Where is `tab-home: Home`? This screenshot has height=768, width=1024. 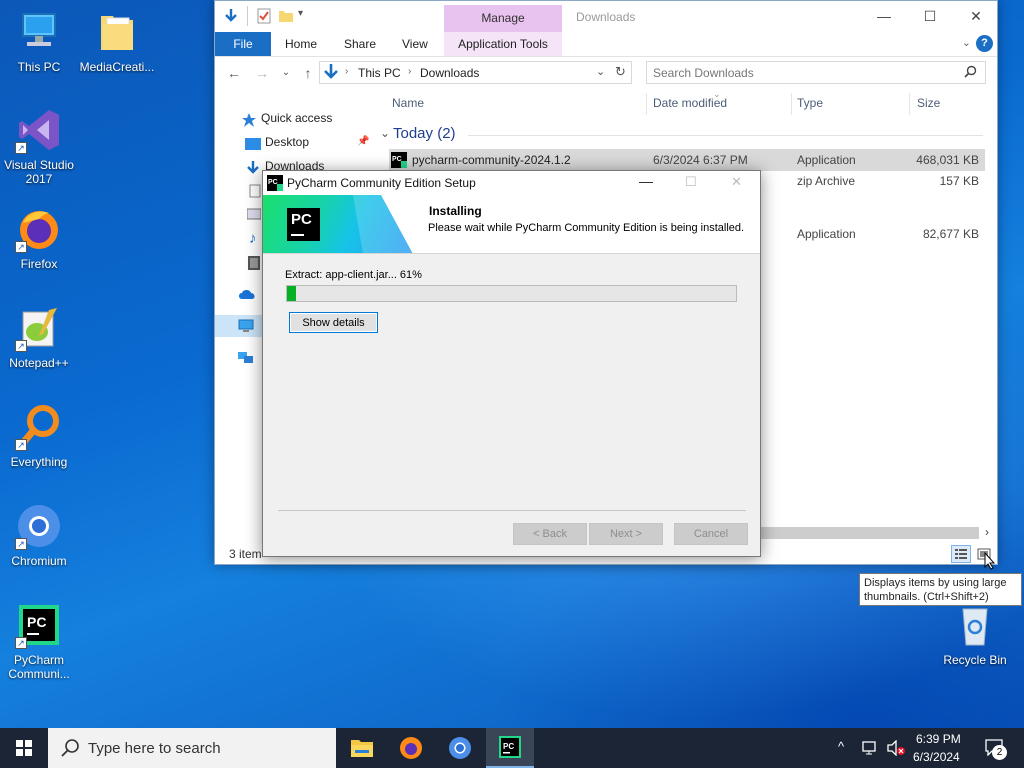
tab-home: Home is located at coordinates (301, 44).